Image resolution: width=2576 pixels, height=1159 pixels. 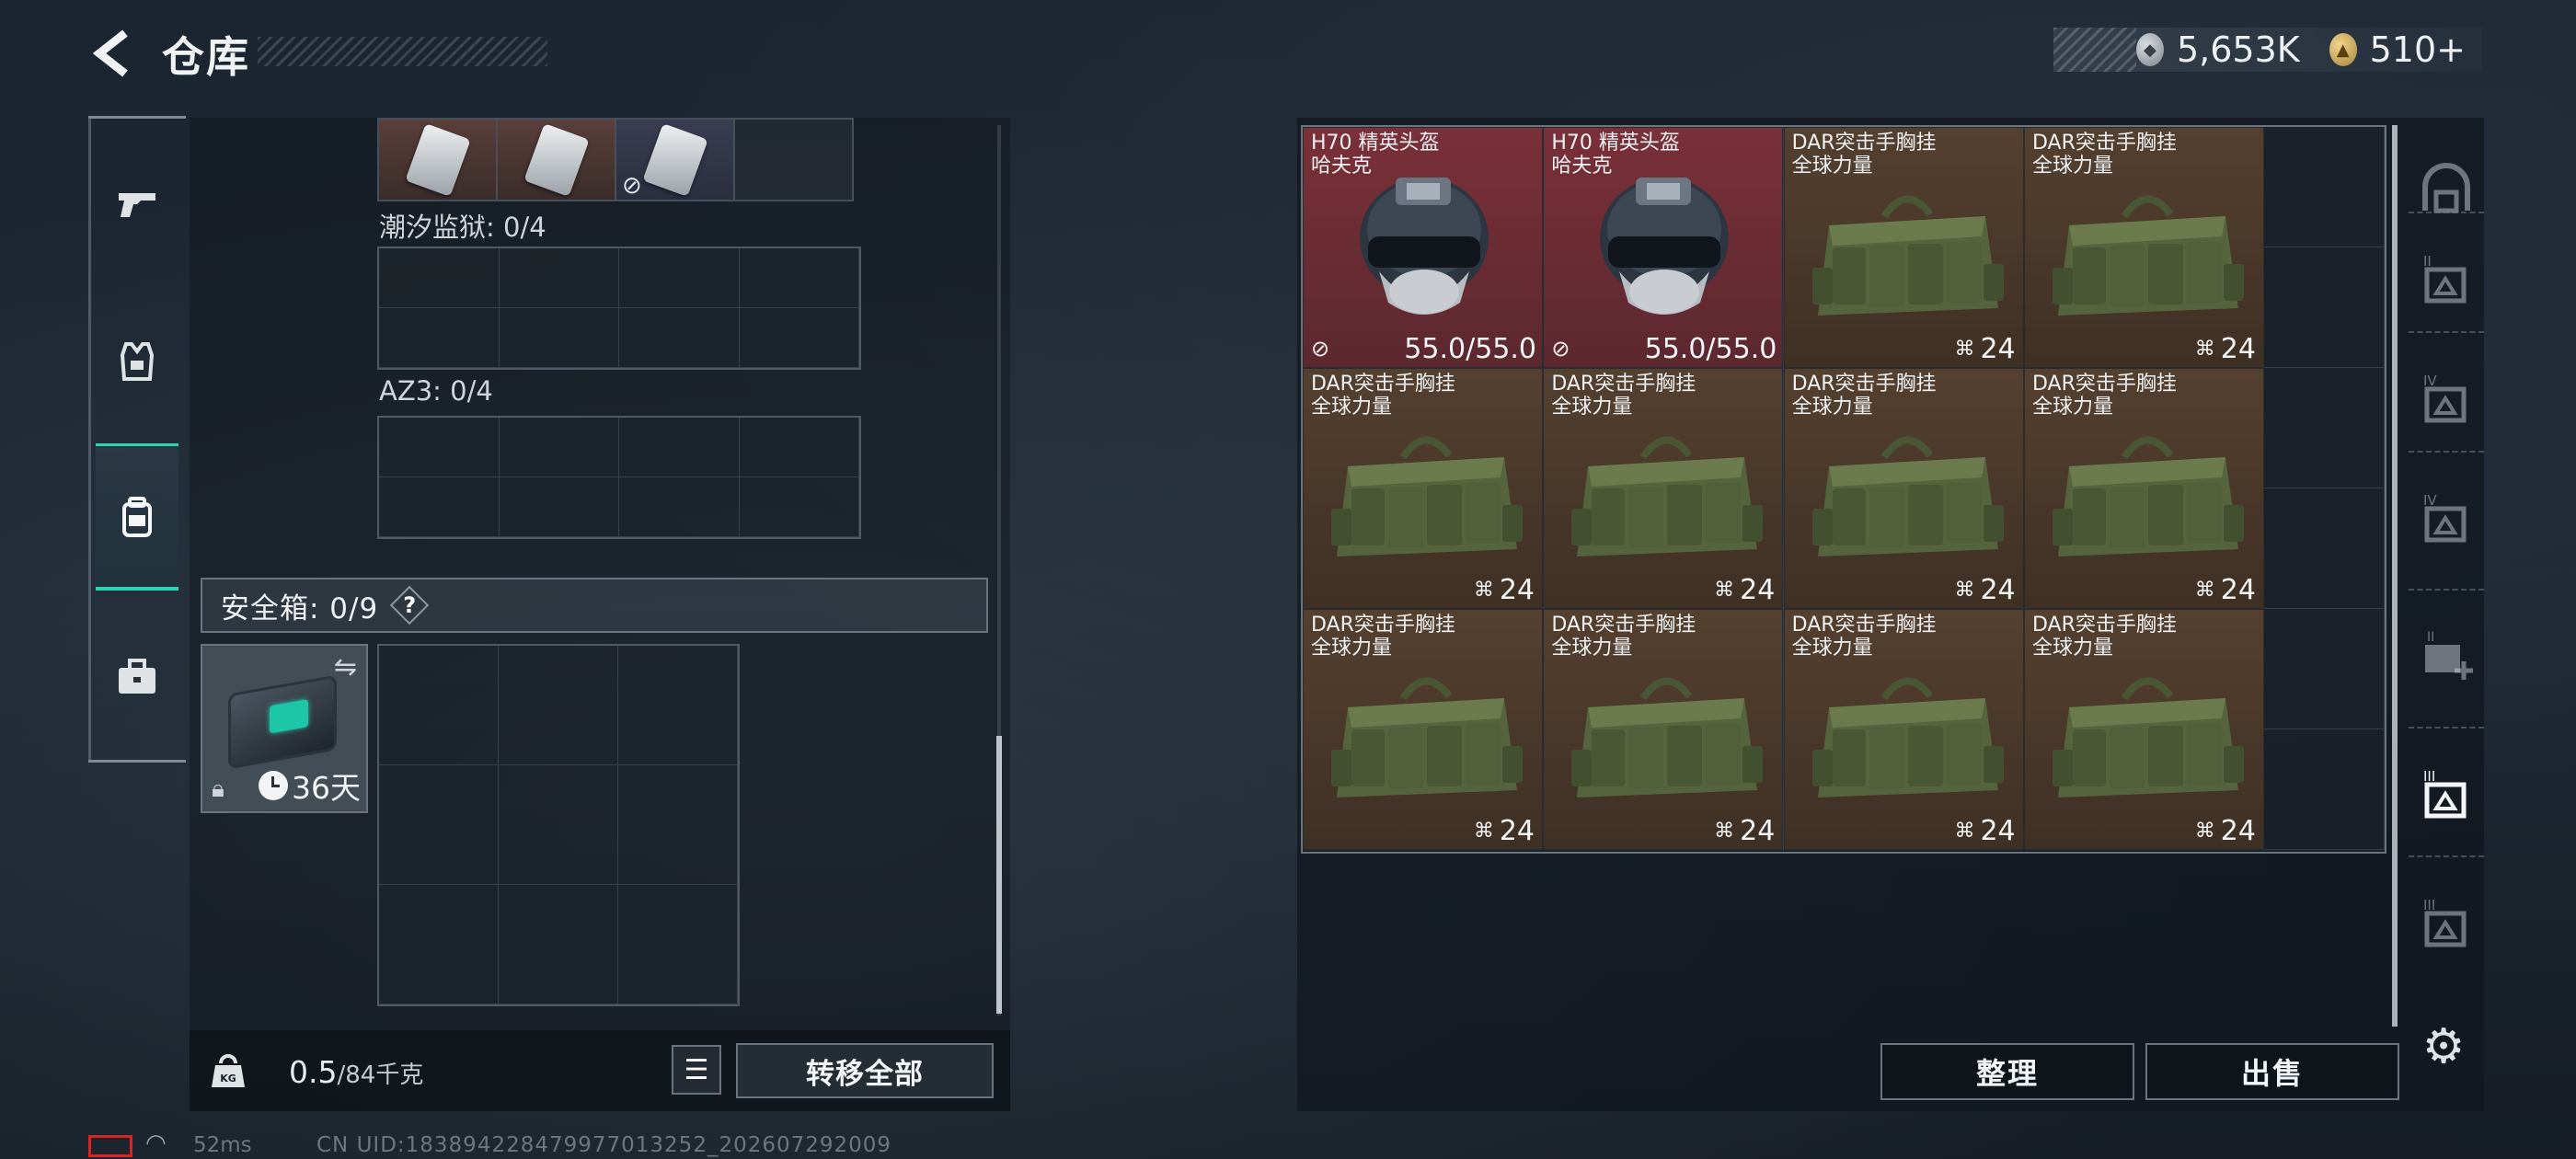 I want to click on loadout-scrollbar-thumb, so click(x=999, y=875).